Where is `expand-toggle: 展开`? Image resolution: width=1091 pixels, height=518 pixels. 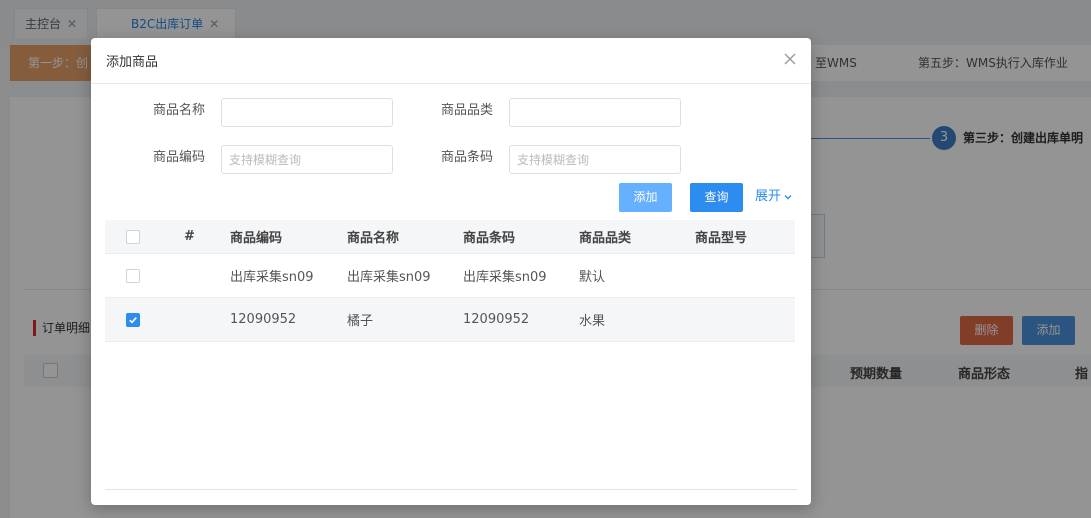
expand-toggle: 展开 is located at coordinates (774, 197).